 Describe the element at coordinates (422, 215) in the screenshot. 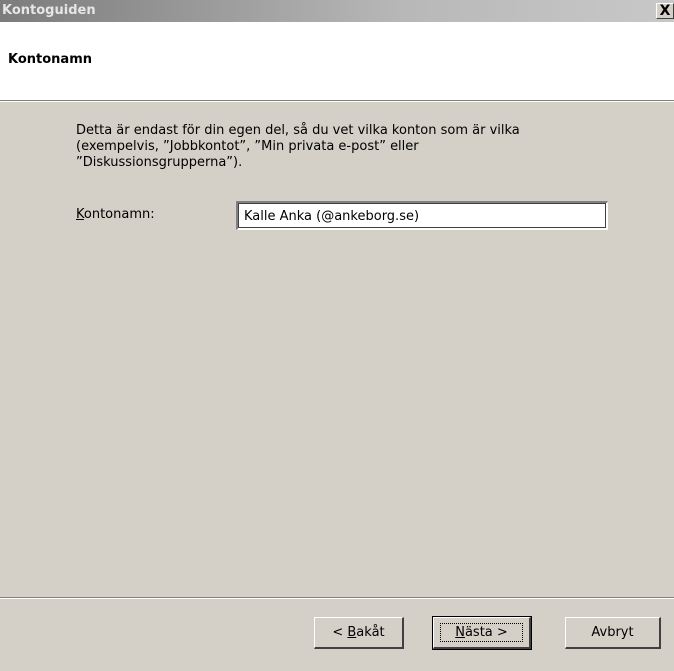

I see `account-name-input` at that location.